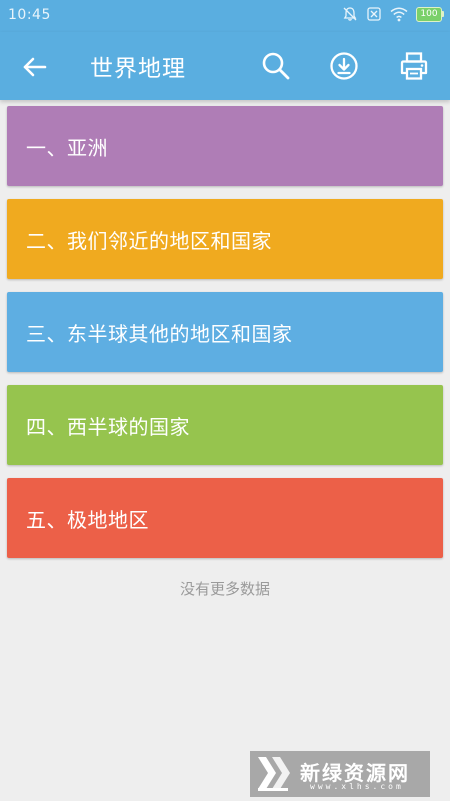  I want to click on chapter-label: 三、东半球其他的地区和国家, so click(159, 333).